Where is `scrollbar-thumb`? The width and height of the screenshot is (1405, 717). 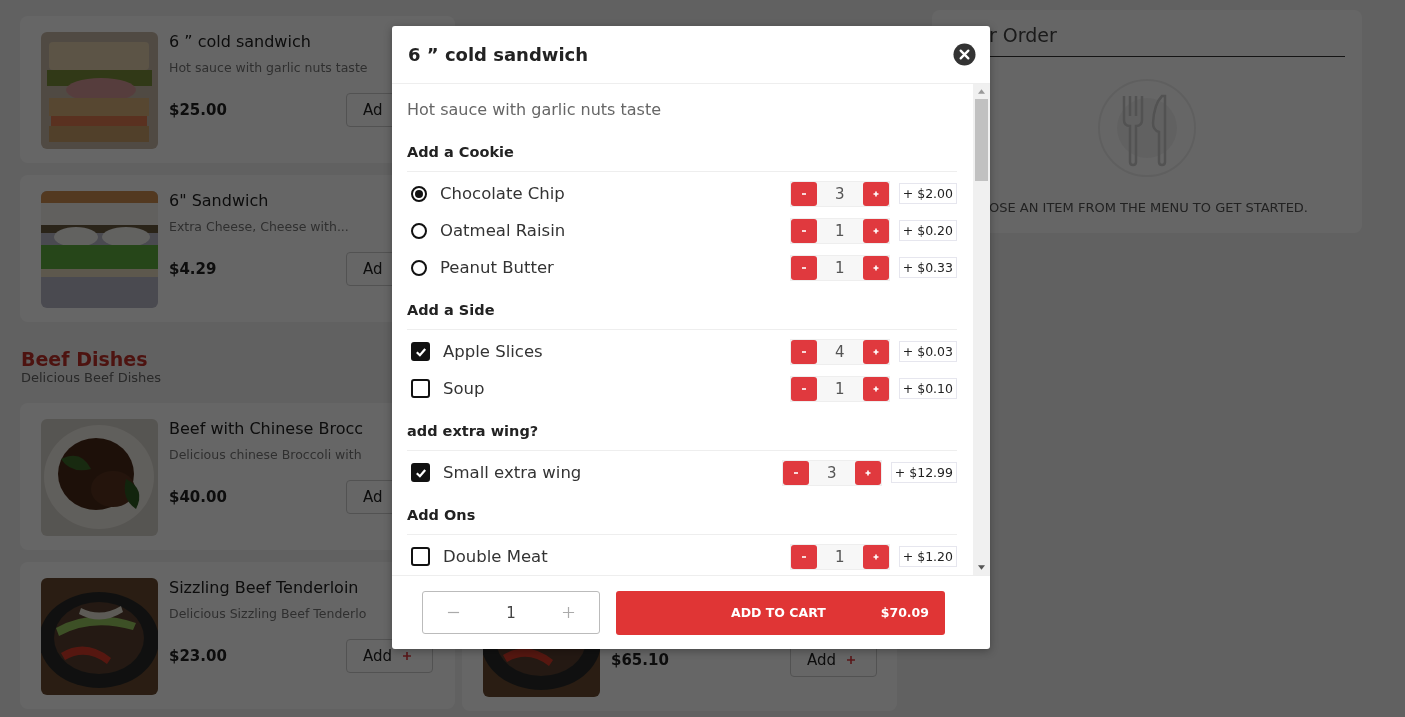 scrollbar-thumb is located at coordinates (981, 140).